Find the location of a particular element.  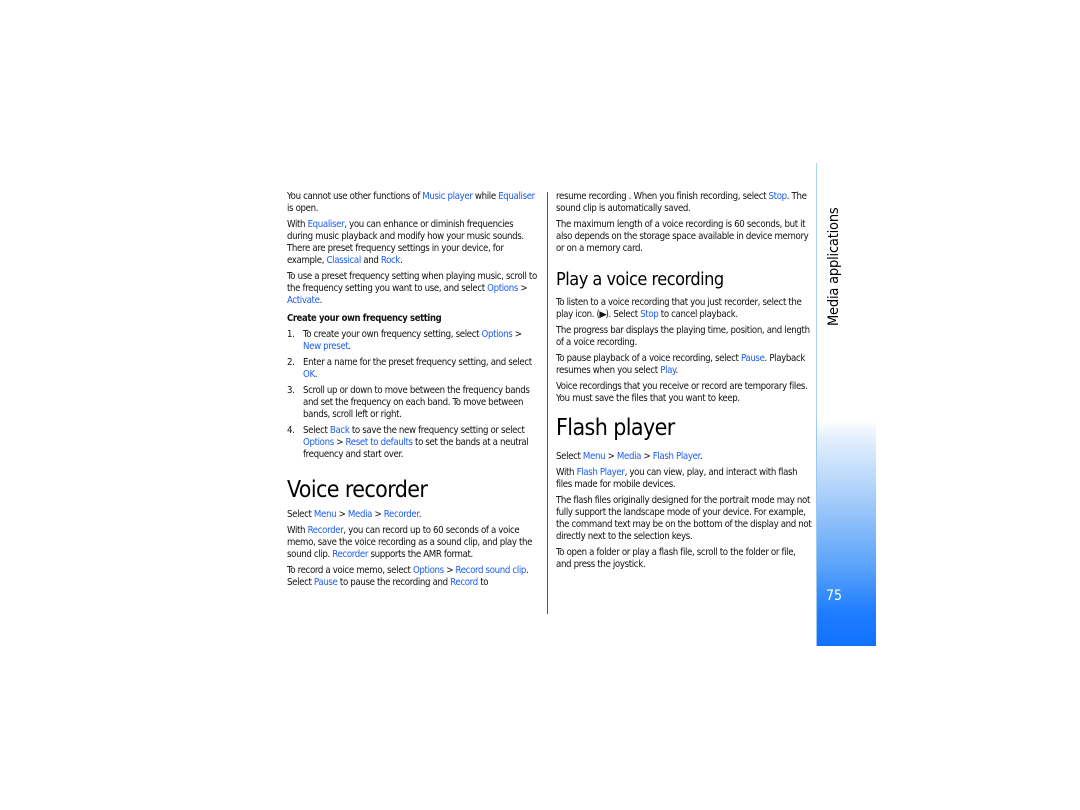

link-rock: Rock is located at coordinates (391, 260).